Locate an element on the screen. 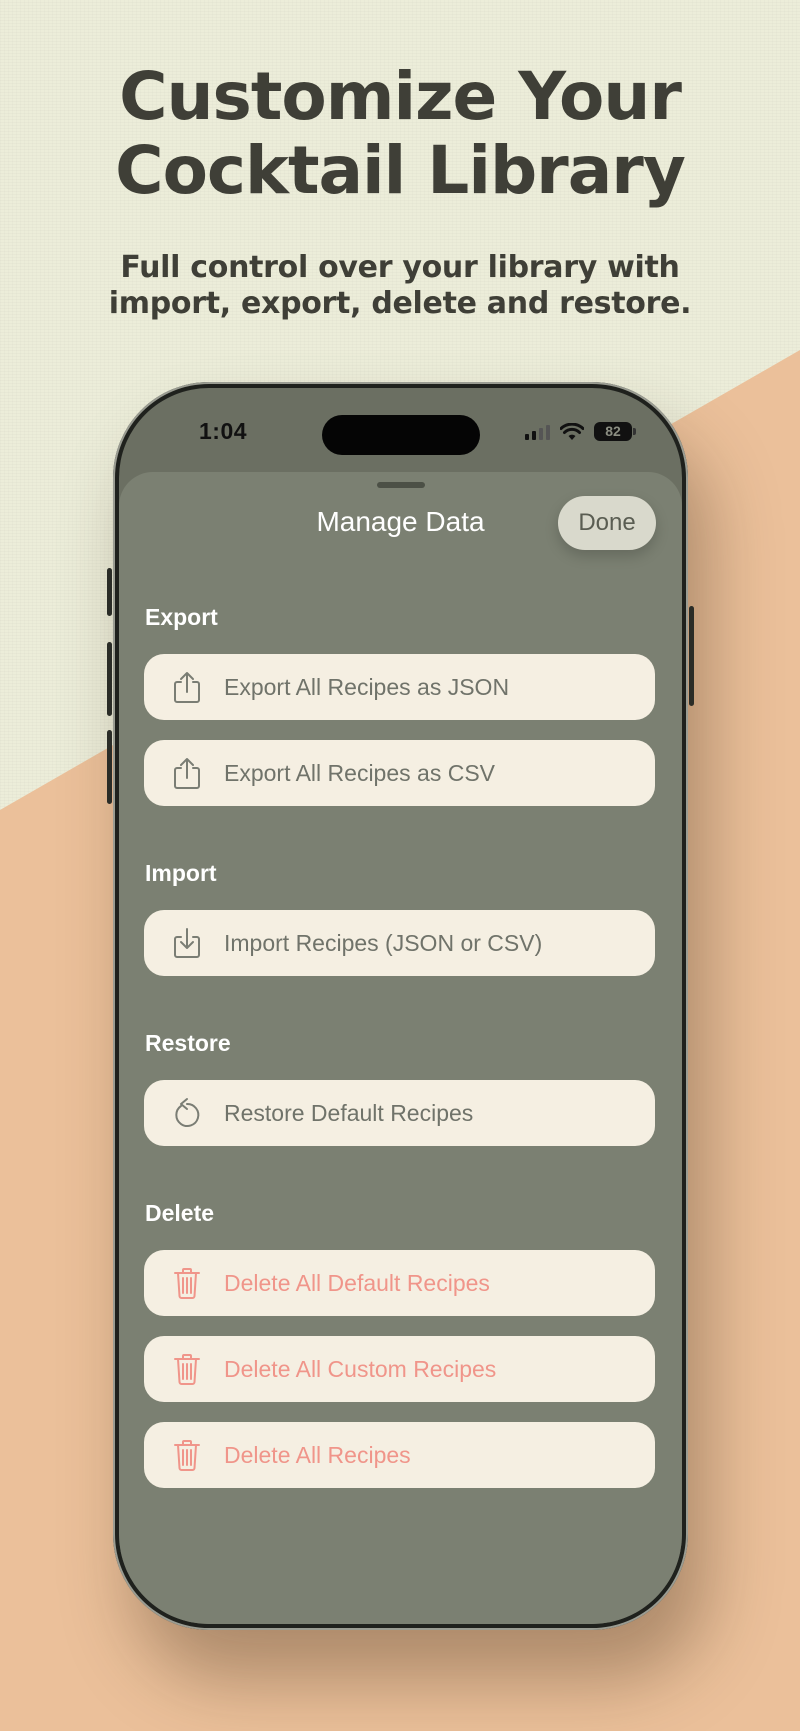  promo-title: Customize Your Cocktail Library is located at coordinates (400, 134).